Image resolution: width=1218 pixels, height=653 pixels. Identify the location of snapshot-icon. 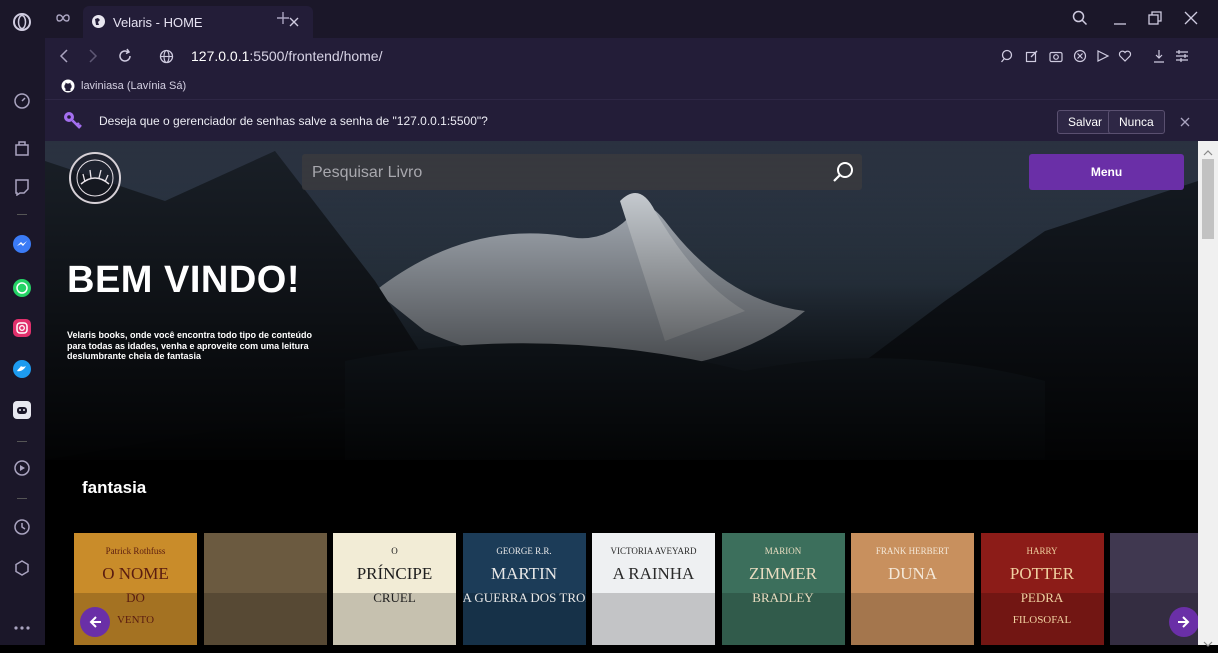
(1056, 58).